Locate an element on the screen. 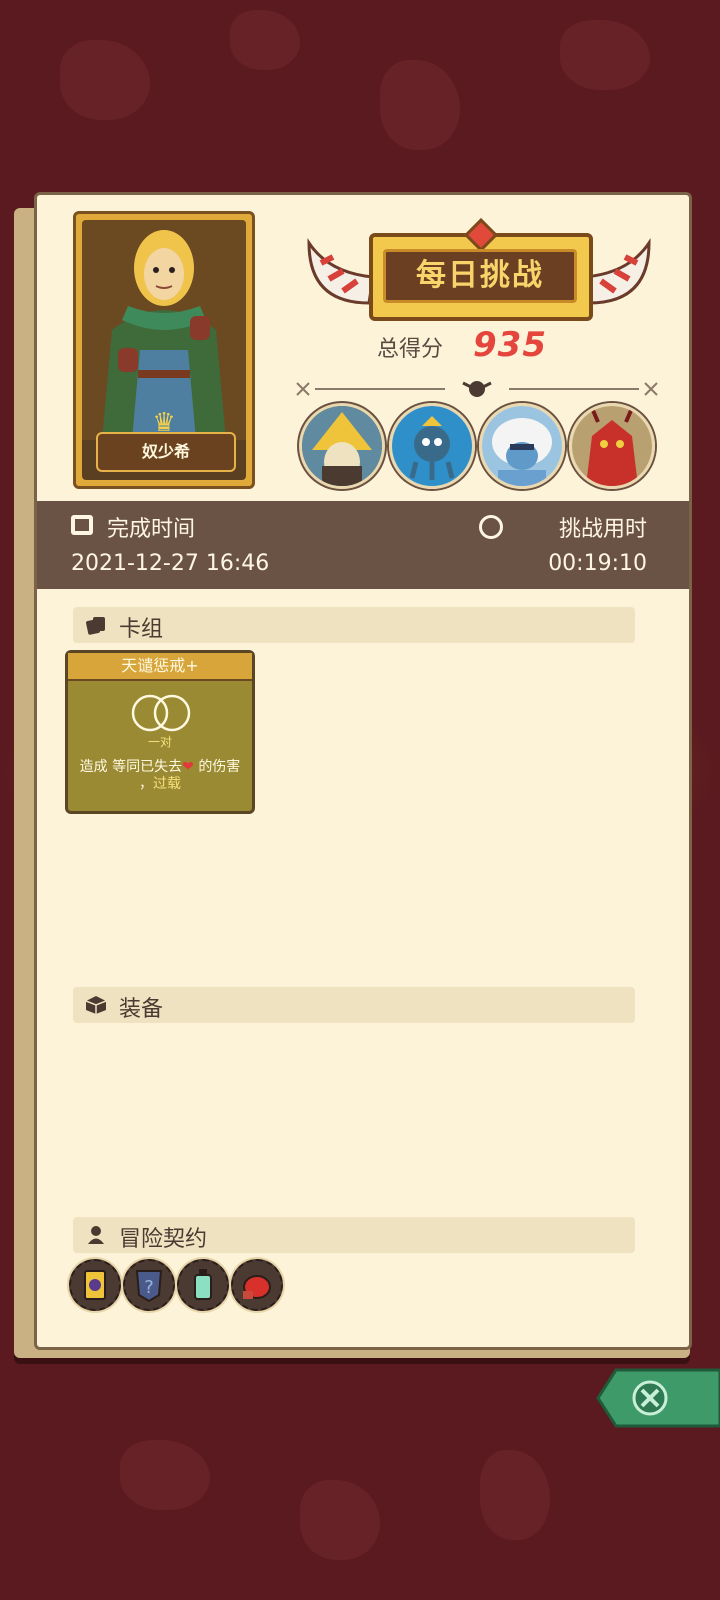 The image size is (720, 1600). close-button is located at coordinates (658, 1398).